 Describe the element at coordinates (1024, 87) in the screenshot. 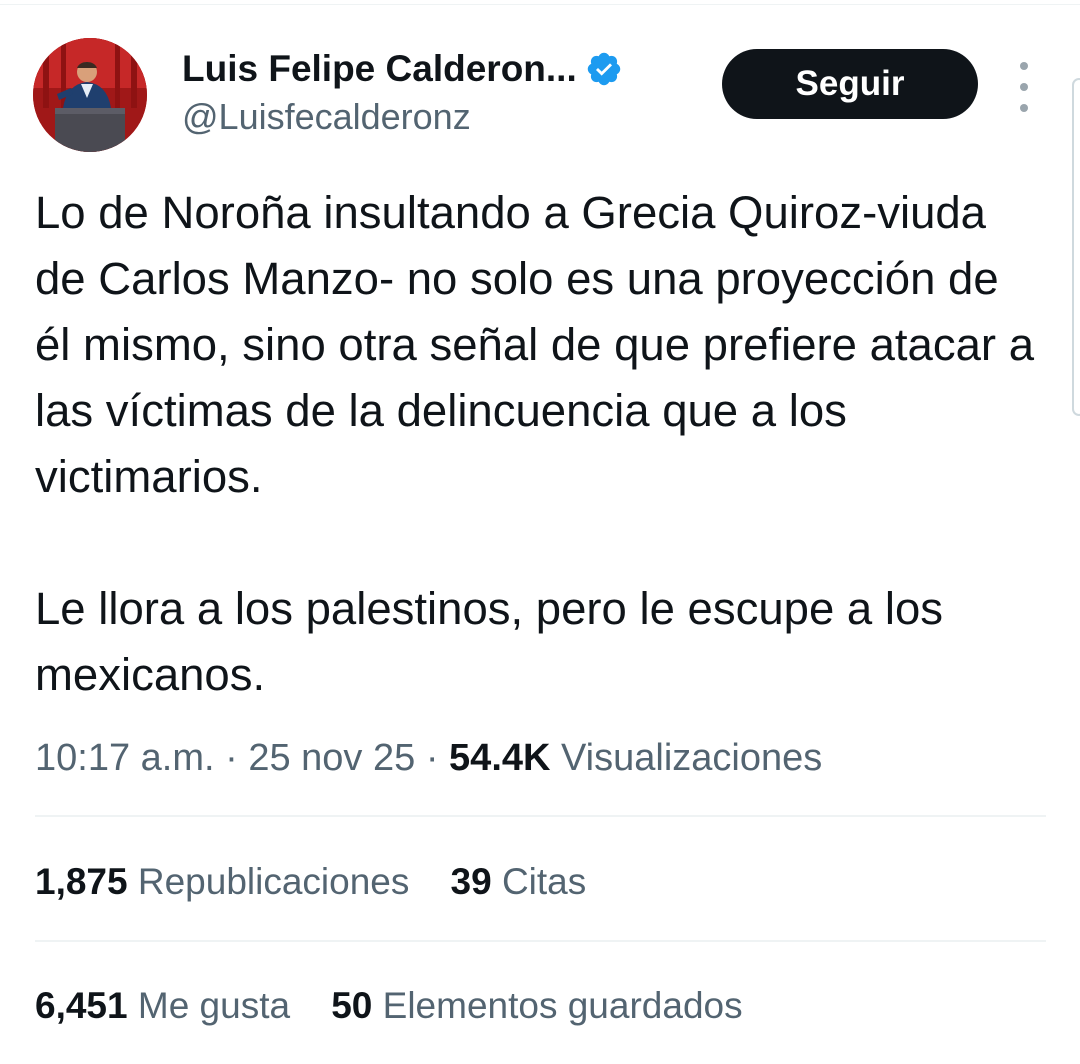

I see `more-vertical-icon` at that location.